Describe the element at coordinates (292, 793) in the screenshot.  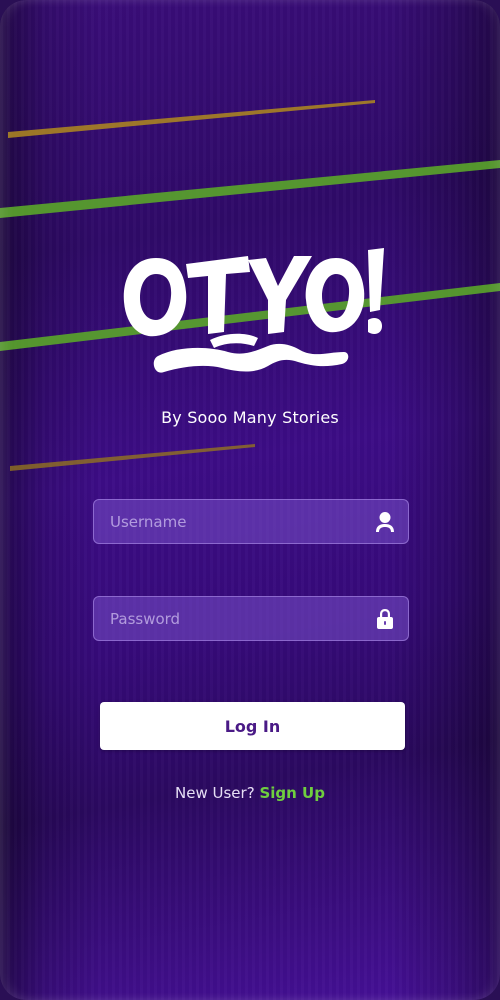
I see `signup-link: Sign Up` at that location.